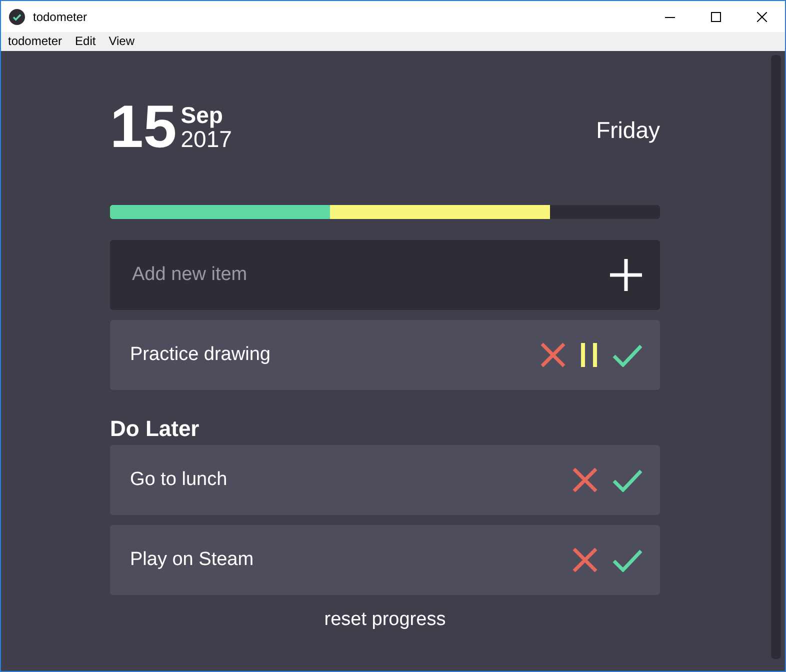 The height and width of the screenshot is (672, 786). I want to click on window-title: todometer, so click(60, 17).